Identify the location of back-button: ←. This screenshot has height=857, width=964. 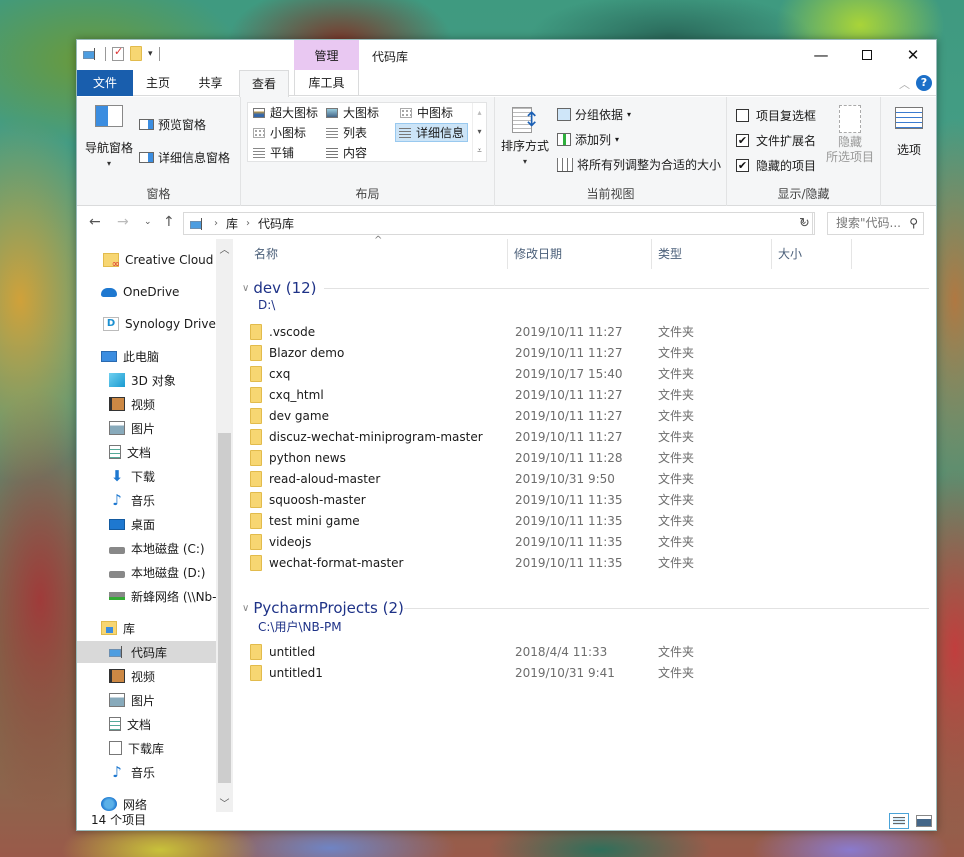
(95, 222).